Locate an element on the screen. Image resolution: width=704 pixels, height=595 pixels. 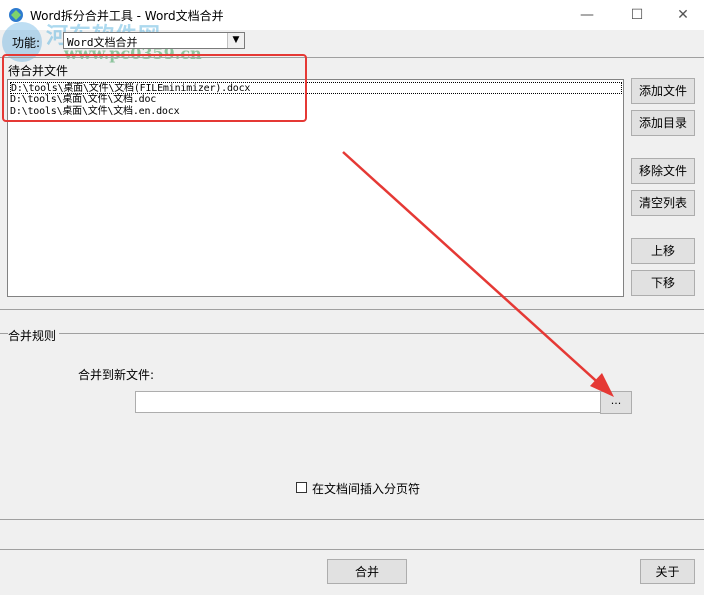
merge-button: 合并 is located at coordinates (367, 571).